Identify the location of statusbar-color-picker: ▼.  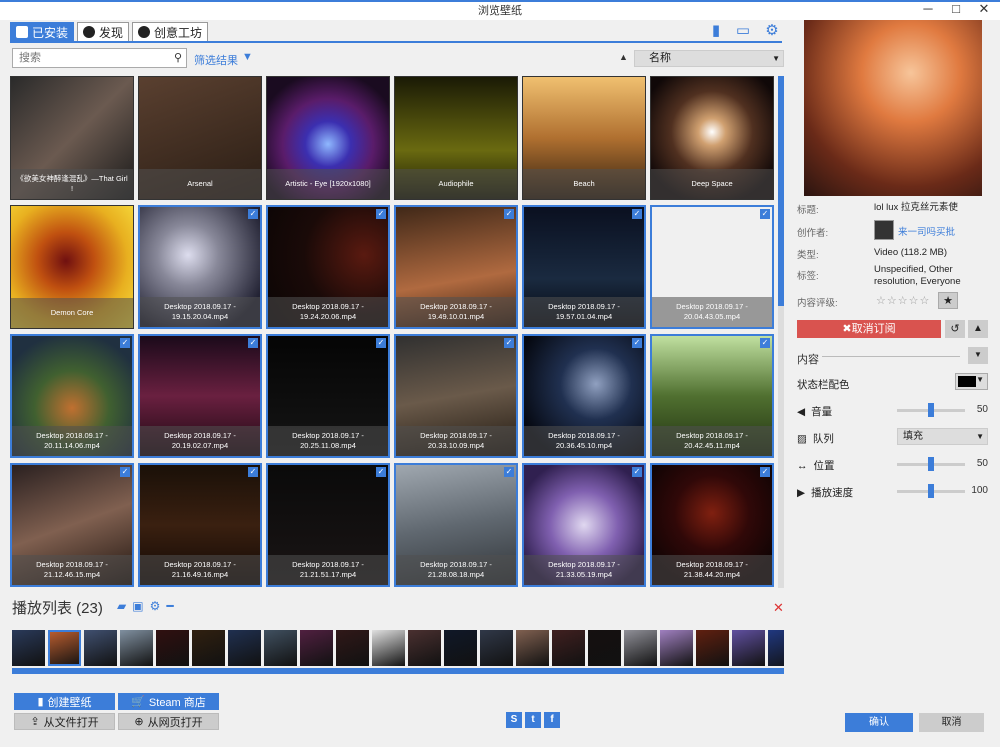
(971, 381).